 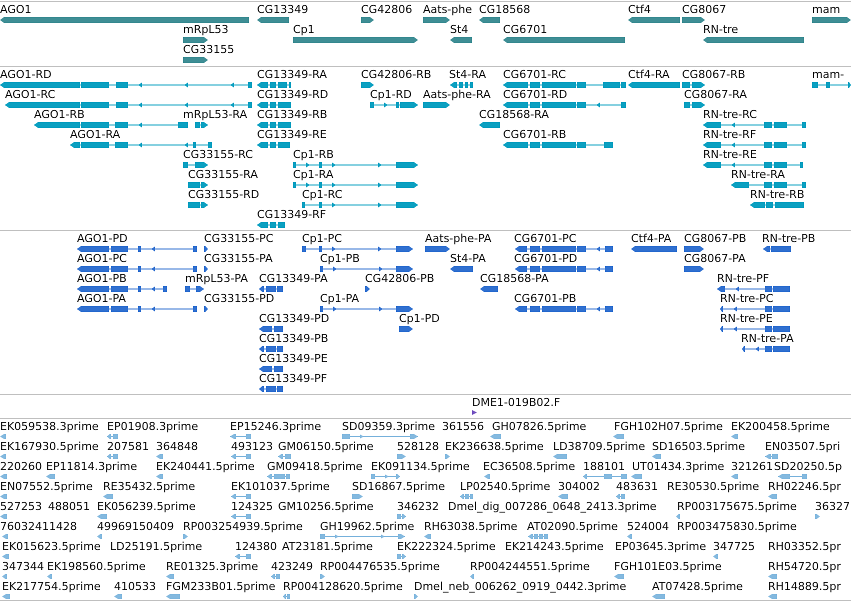 I want to click on gene-label: mam, so click(x=826, y=9).